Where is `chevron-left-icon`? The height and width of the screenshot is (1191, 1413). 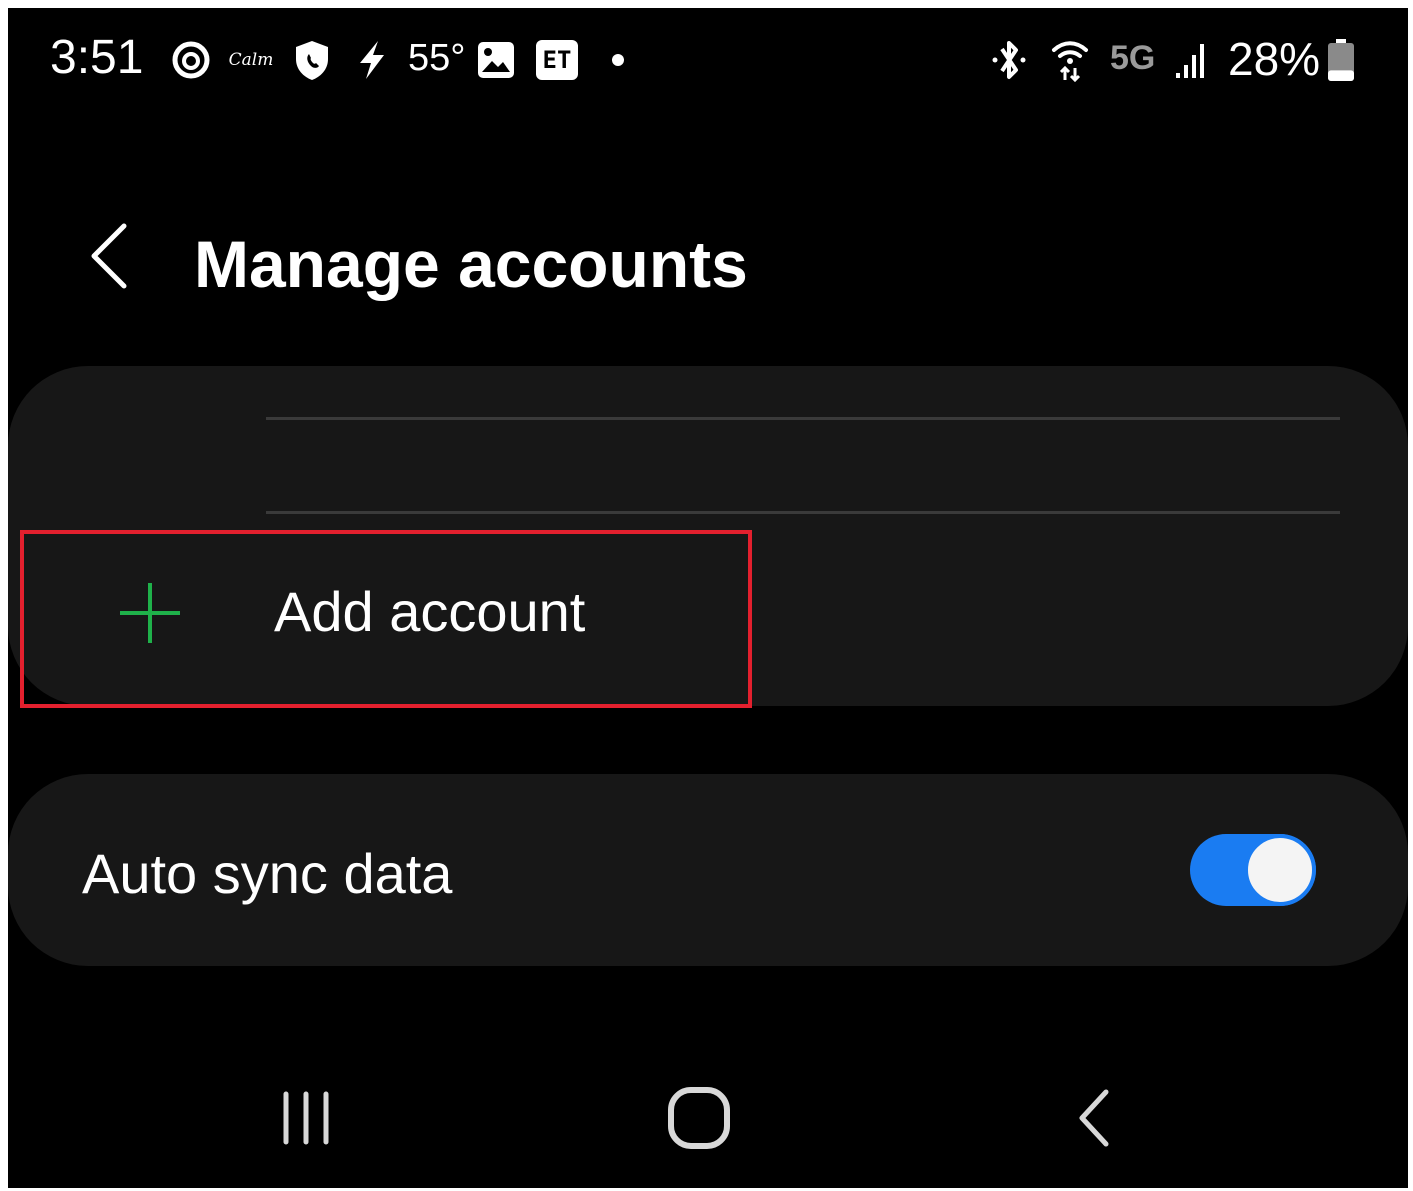
chevron-left-icon is located at coordinates (109, 256).